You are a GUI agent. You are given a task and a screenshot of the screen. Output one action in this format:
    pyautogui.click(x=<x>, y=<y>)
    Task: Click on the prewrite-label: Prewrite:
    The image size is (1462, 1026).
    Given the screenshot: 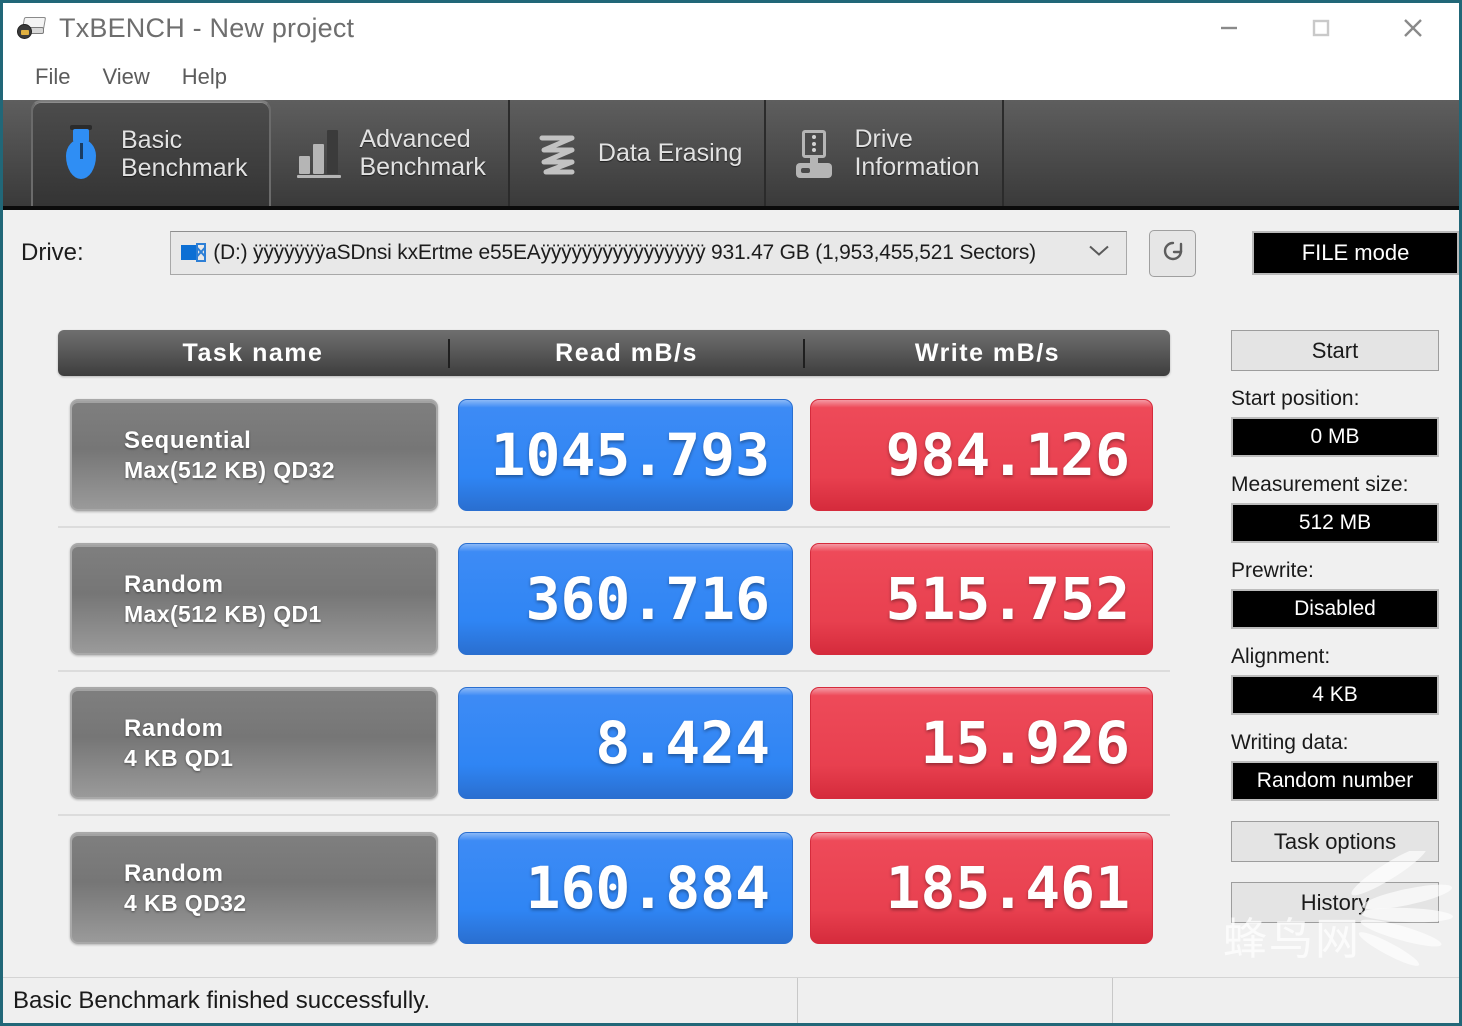 What is the action you would take?
    pyautogui.click(x=1272, y=570)
    